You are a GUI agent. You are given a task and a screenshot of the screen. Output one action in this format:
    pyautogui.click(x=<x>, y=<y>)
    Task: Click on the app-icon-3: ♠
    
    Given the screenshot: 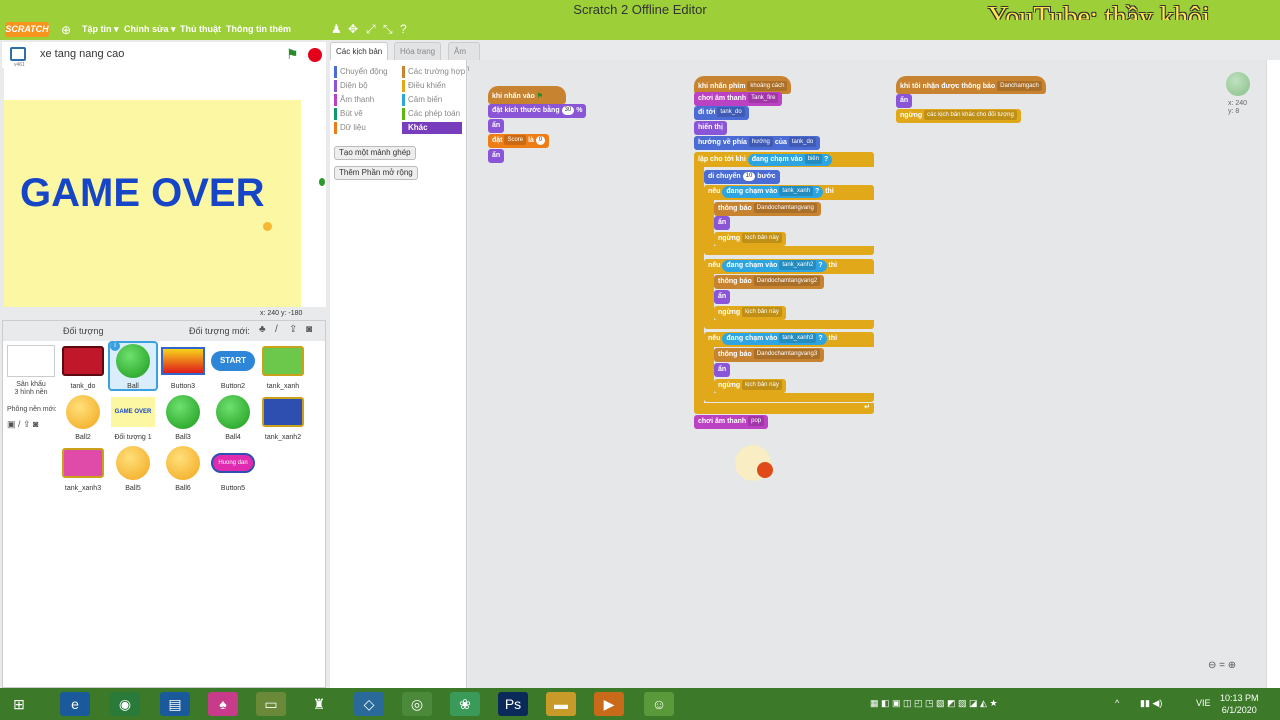 What is the action you would take?
    pyautogui.click(x=223, y=704)
    